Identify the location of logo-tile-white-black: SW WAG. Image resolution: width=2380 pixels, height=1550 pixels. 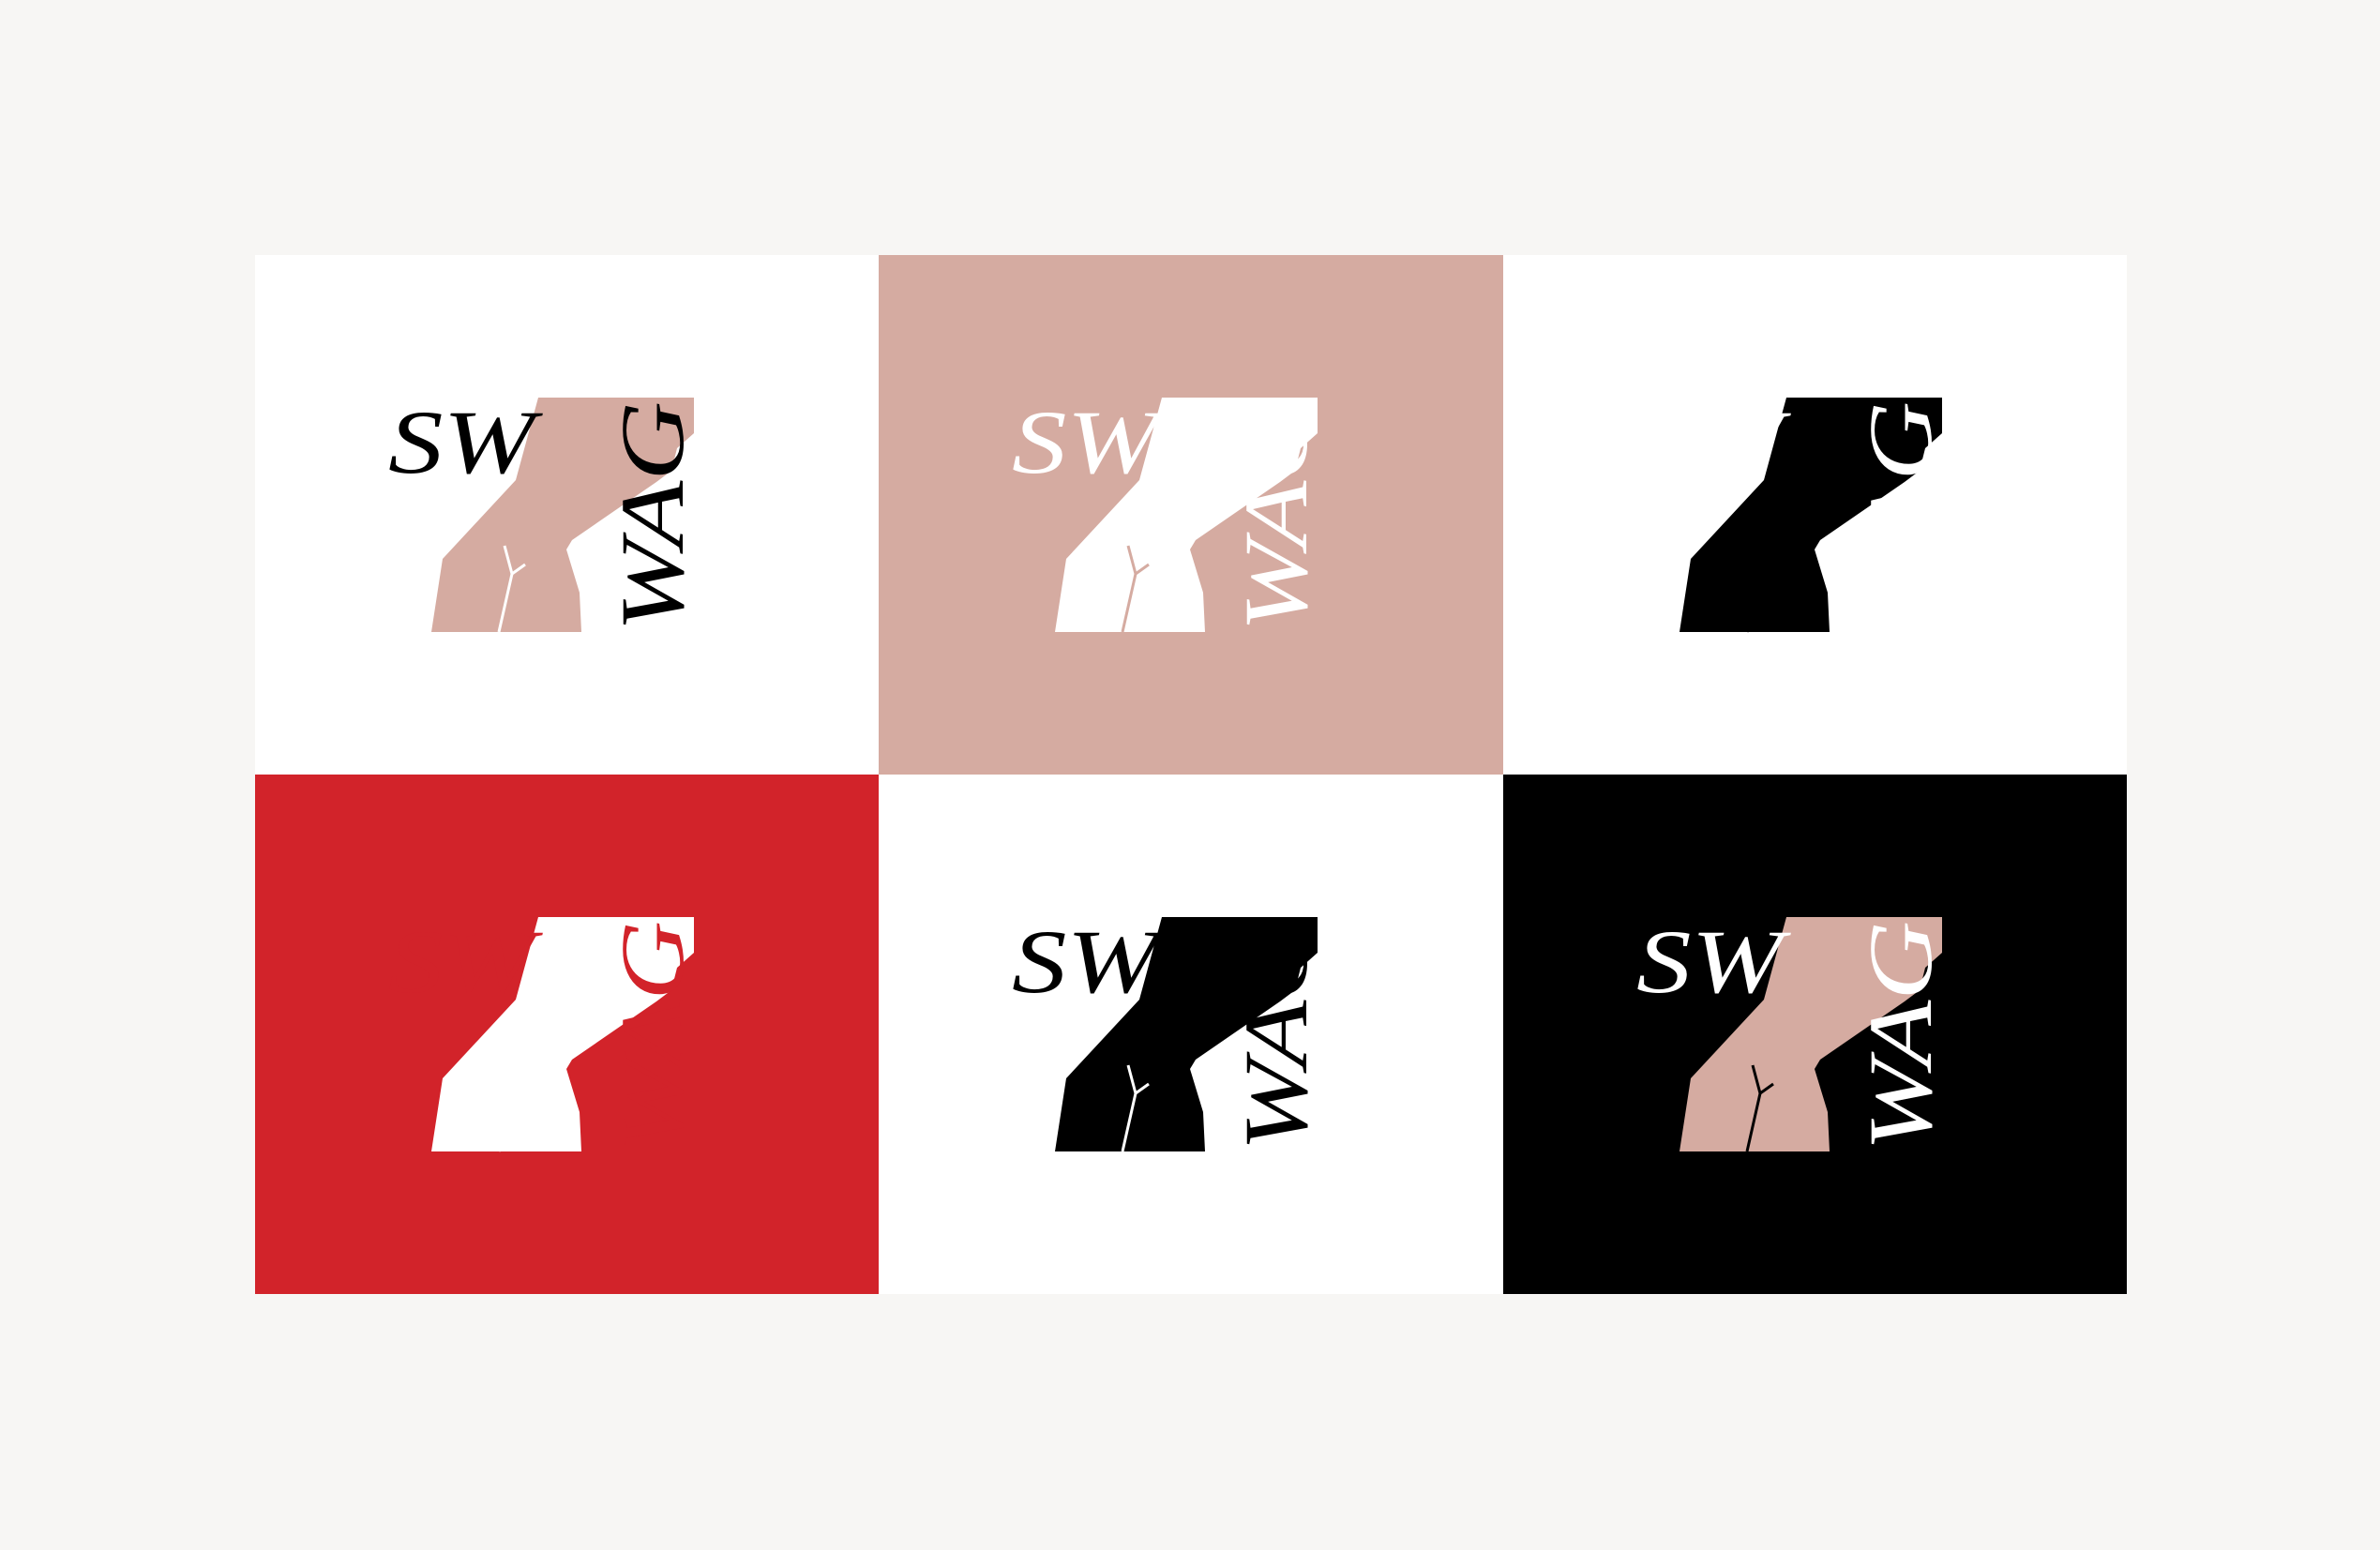
(1814, 515).